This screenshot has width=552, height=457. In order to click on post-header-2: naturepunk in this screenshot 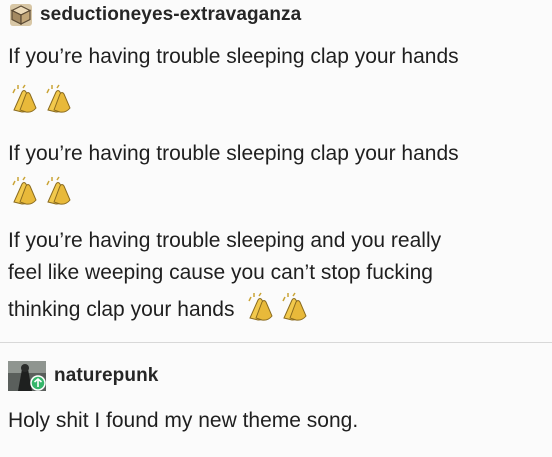, I will do `click(83, 376)`.